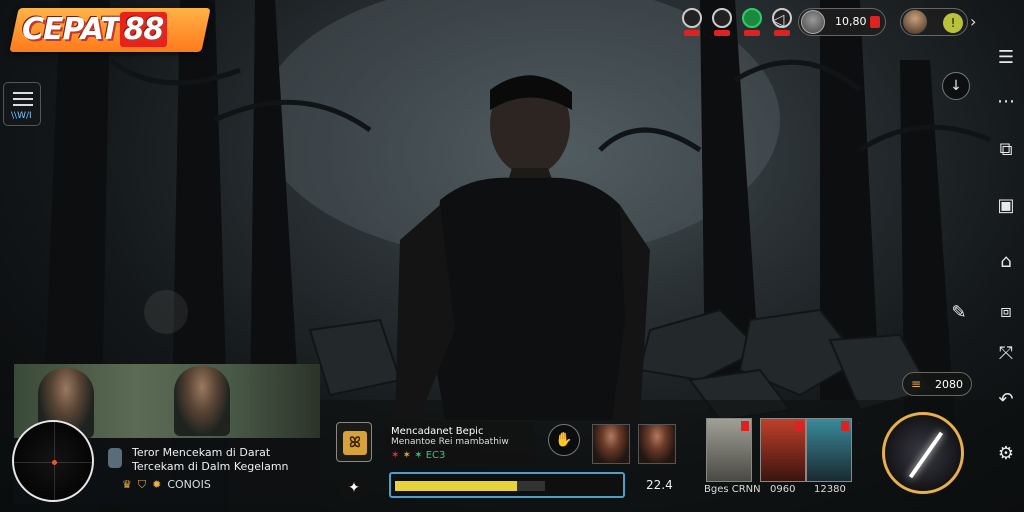 This screenshot has width=1024, height=512. I want to click on player-chip: !, so click(934, 22).